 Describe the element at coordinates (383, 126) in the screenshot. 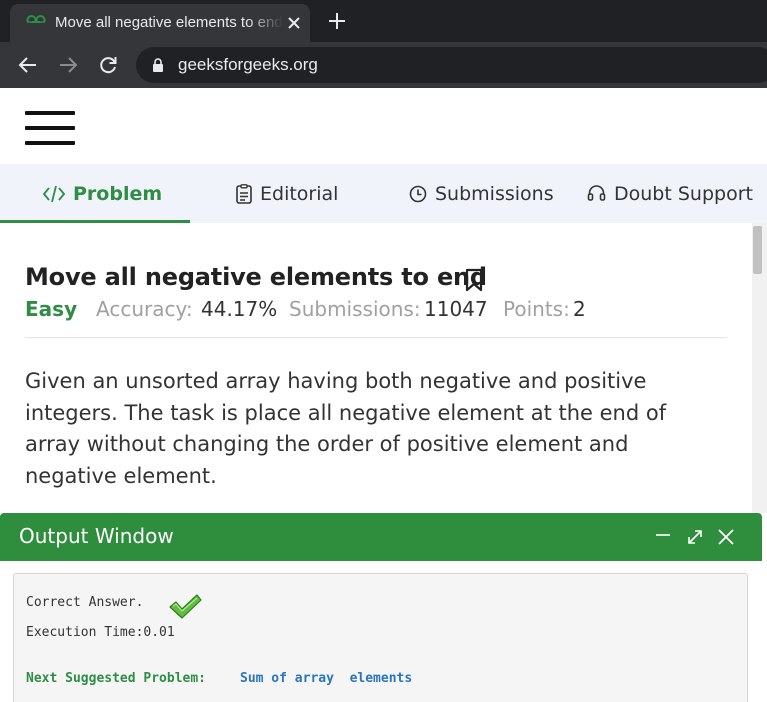

I see `site-header` at that location.